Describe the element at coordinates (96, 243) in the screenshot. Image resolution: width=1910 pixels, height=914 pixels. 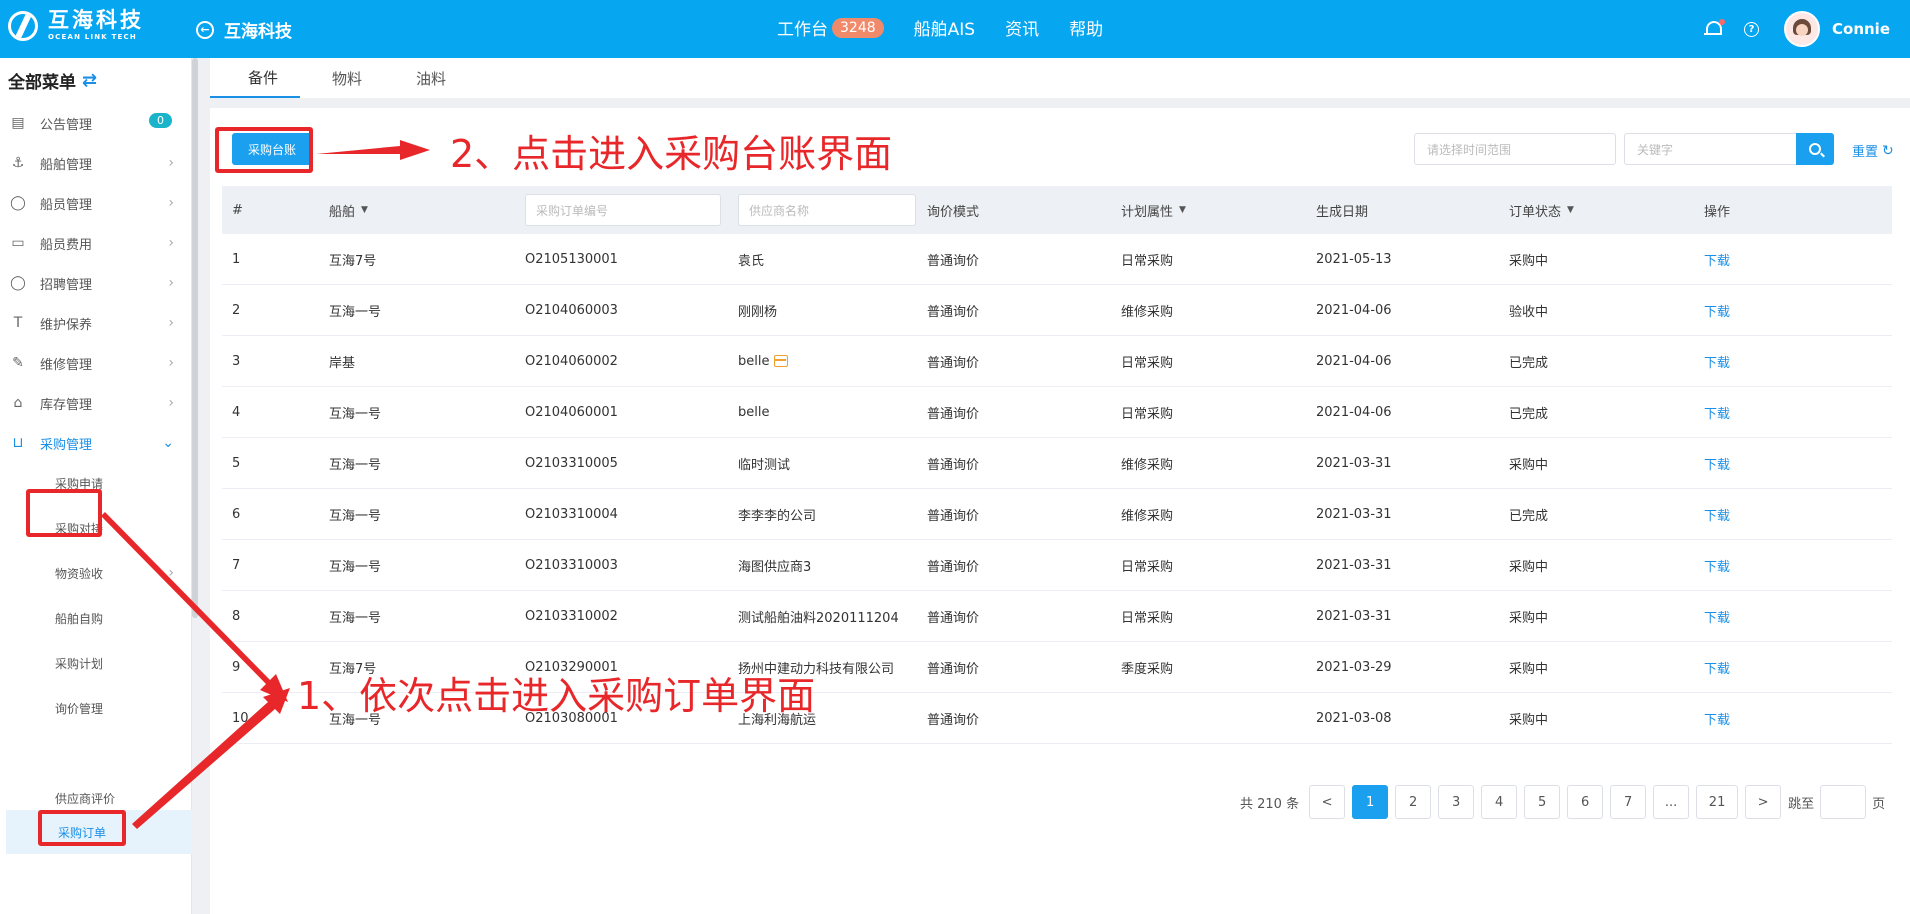
I see `sidebar-item-crew-expenses: ▭ 船员费用 ›` at that location.